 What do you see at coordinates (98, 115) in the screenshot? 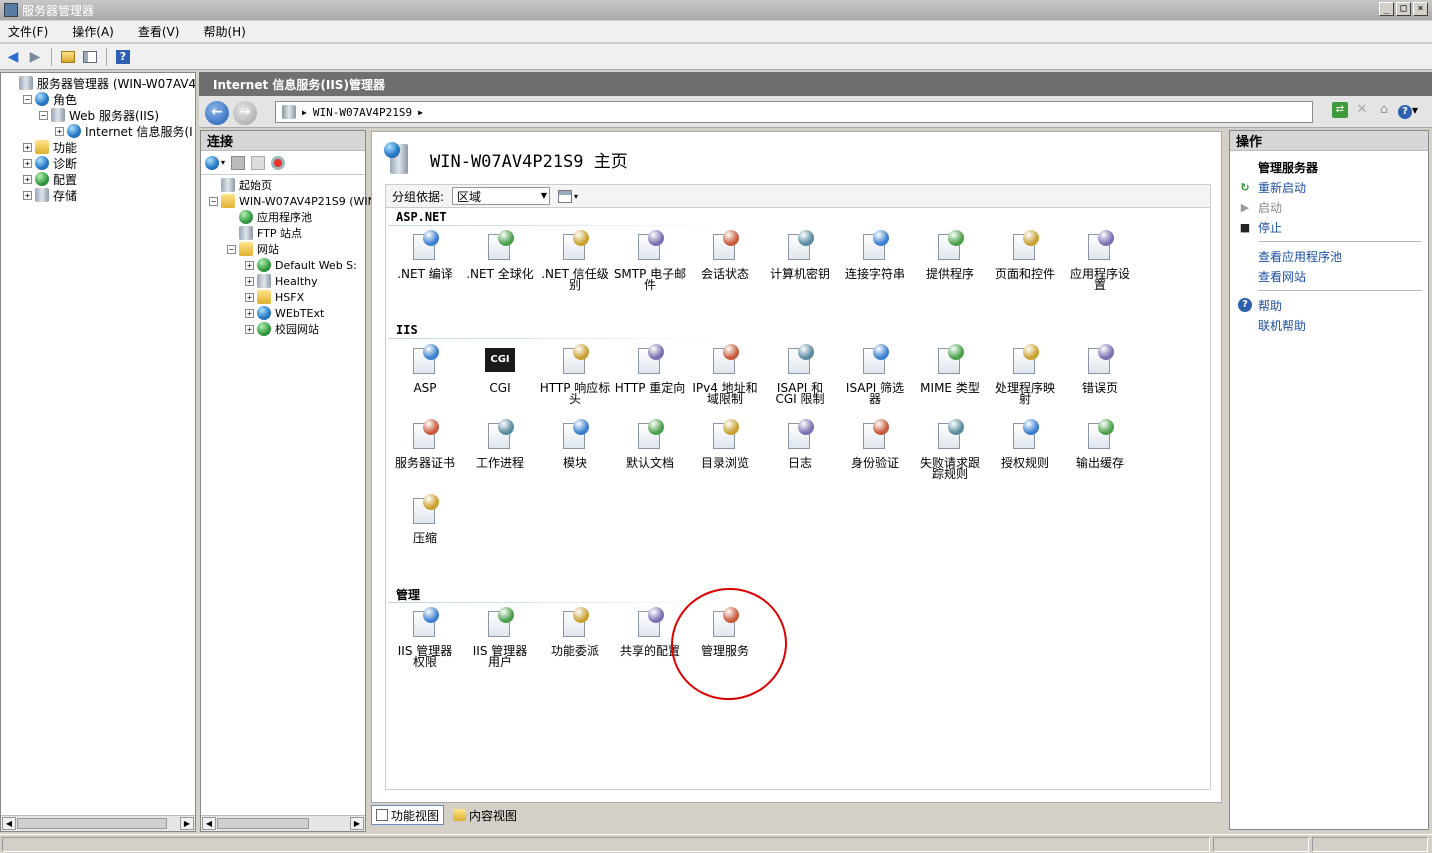
I see `tree-item: − Web 服务器(IIS)` at bounding box center [98, 115].